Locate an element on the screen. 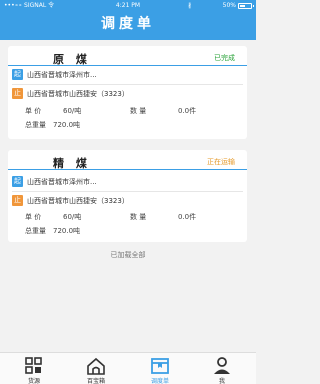 This screenshot has width=320, height=384. status-time: 4:21 PM is located at coordinates (128, 5).